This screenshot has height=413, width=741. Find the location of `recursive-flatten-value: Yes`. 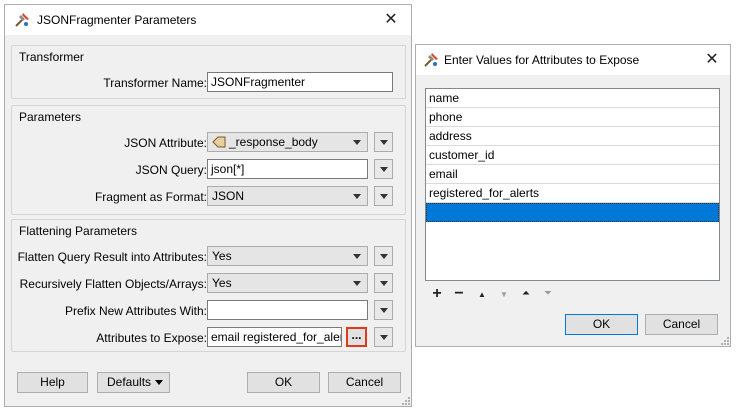

recursive-flatten-value: Yes is located at coordinates (222, 283).